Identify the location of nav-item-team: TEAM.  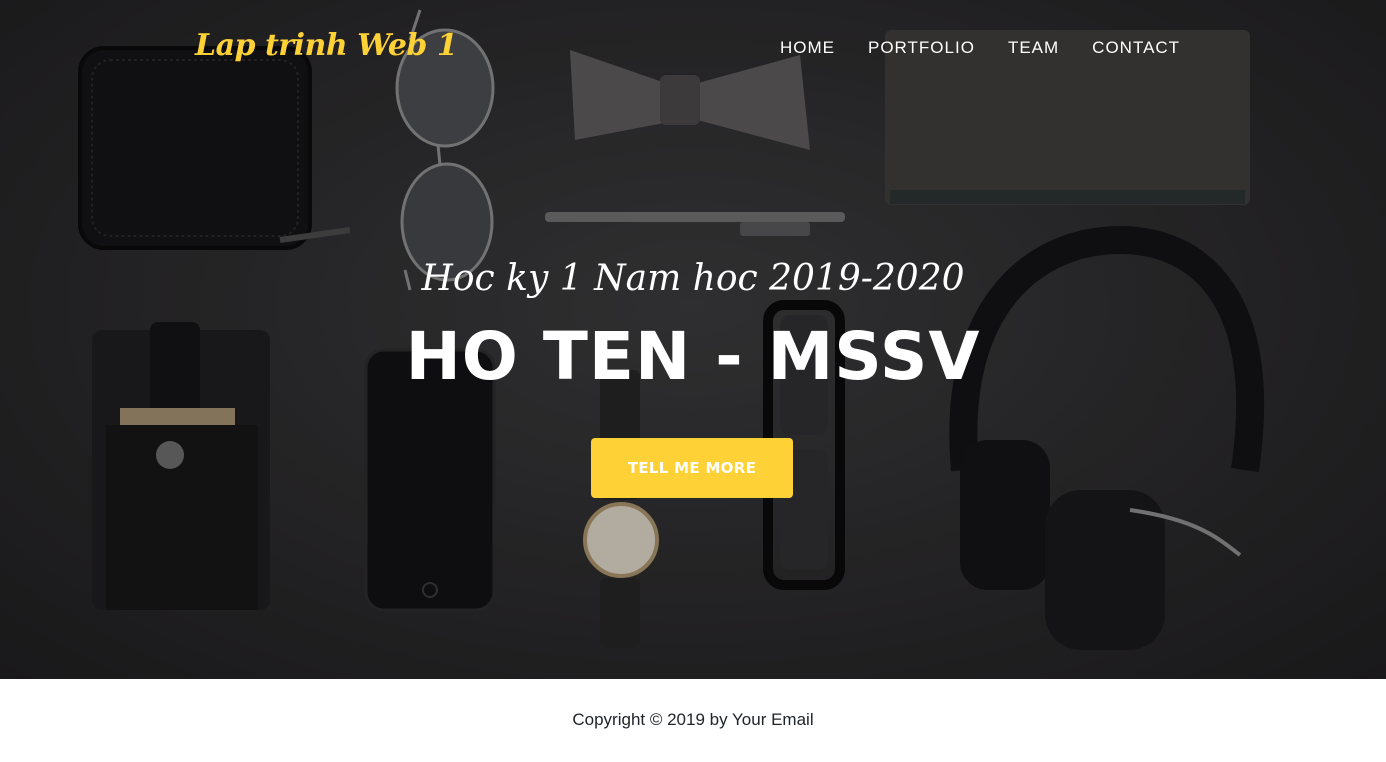
(1033, 47).